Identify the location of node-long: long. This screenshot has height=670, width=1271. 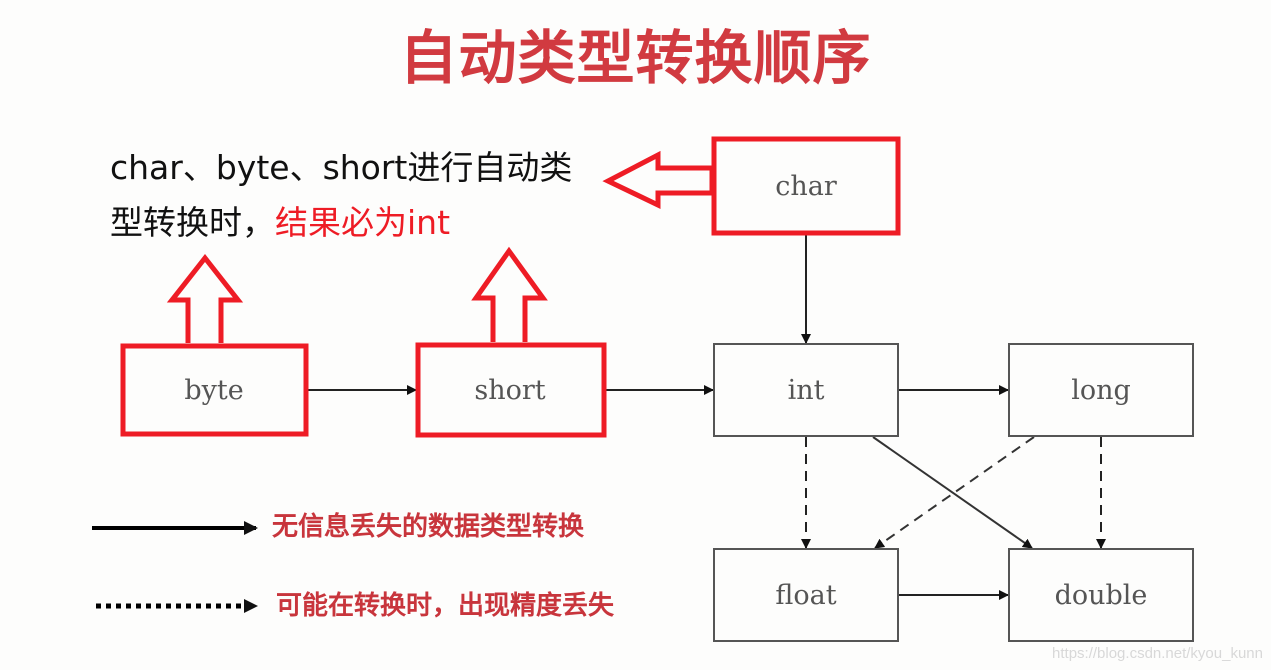
(1101, 390).